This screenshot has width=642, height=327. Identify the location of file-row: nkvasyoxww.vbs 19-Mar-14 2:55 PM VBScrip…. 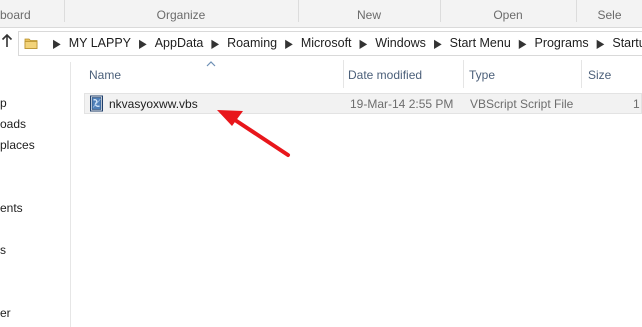
(363, 103).